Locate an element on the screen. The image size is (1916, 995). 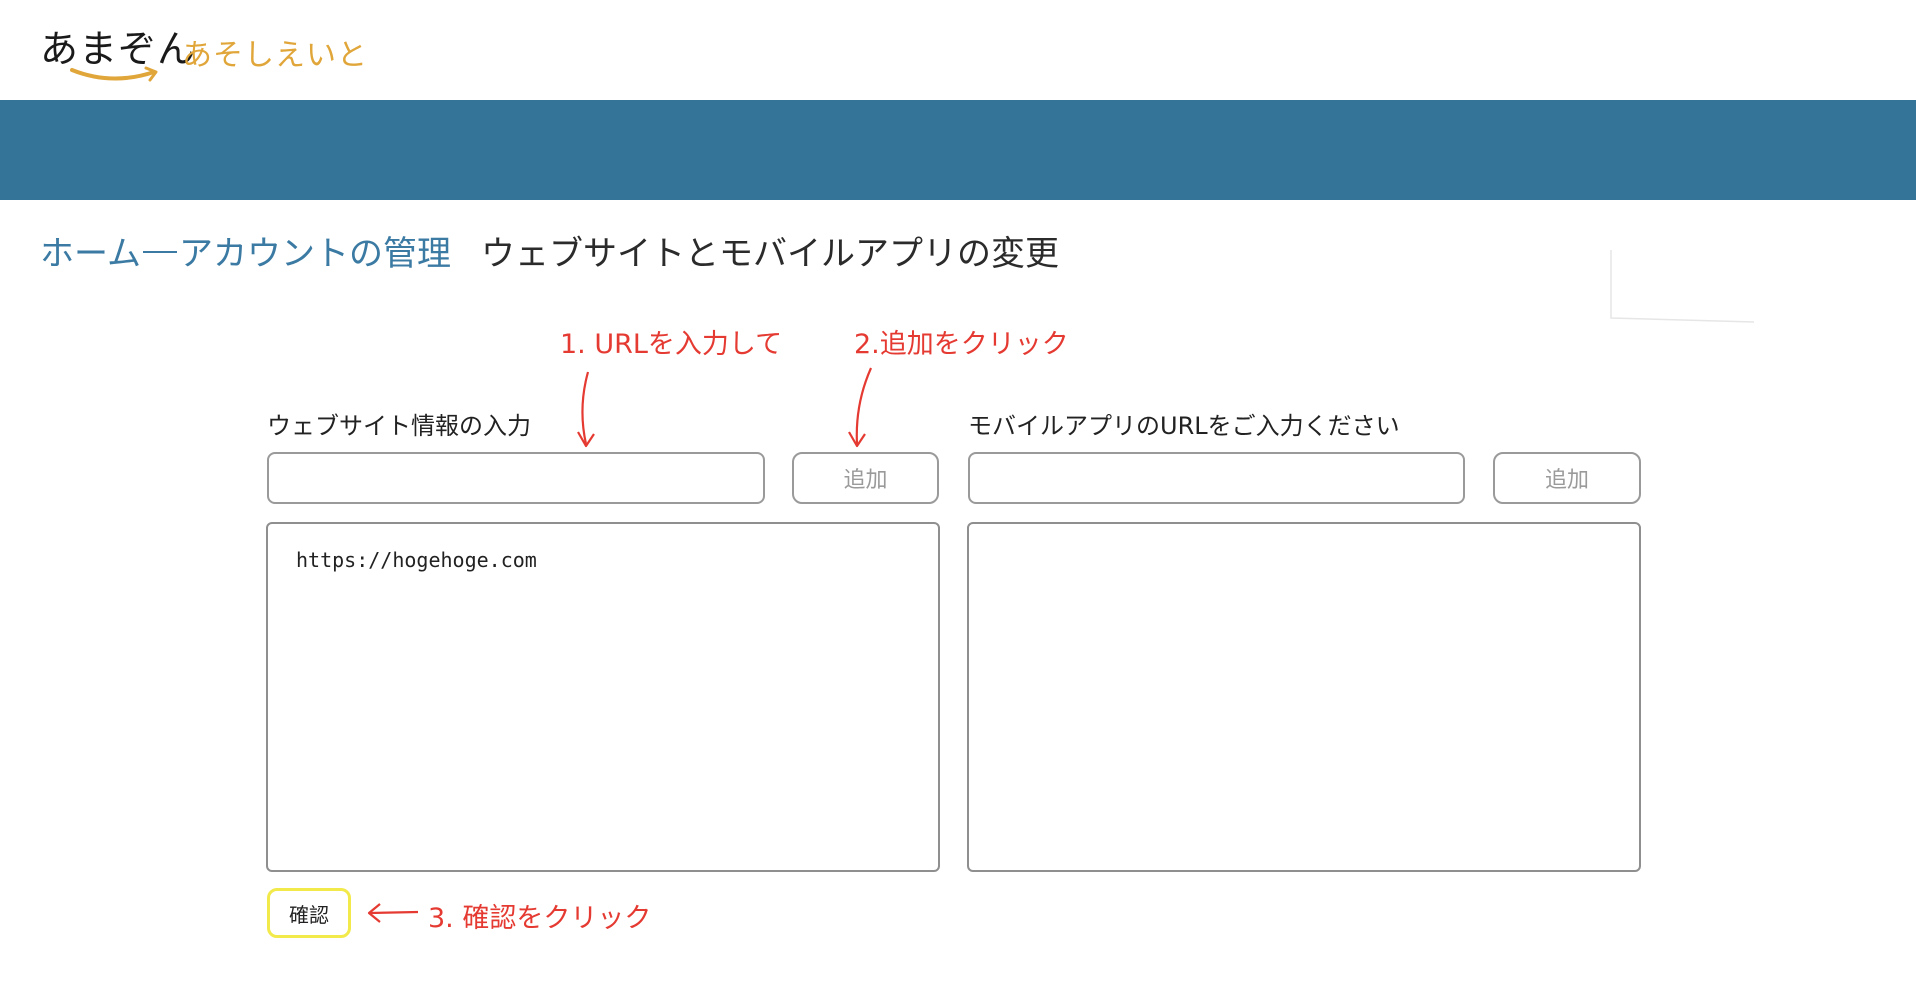
breadcrumb-current: ウェブサイトとモバイルアプリの変更 is located at coordinates (769, 254).